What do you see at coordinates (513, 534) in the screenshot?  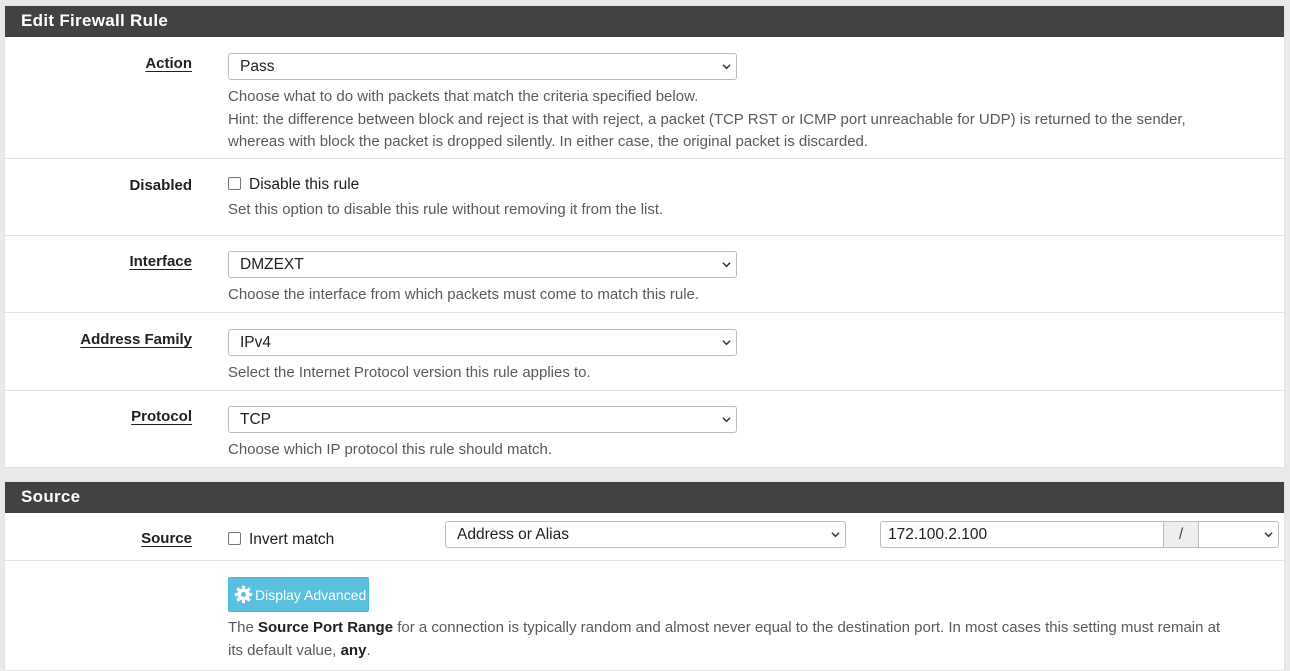 I see `source-type-select-value: Address or Alias` at bounding box center [513, 534].